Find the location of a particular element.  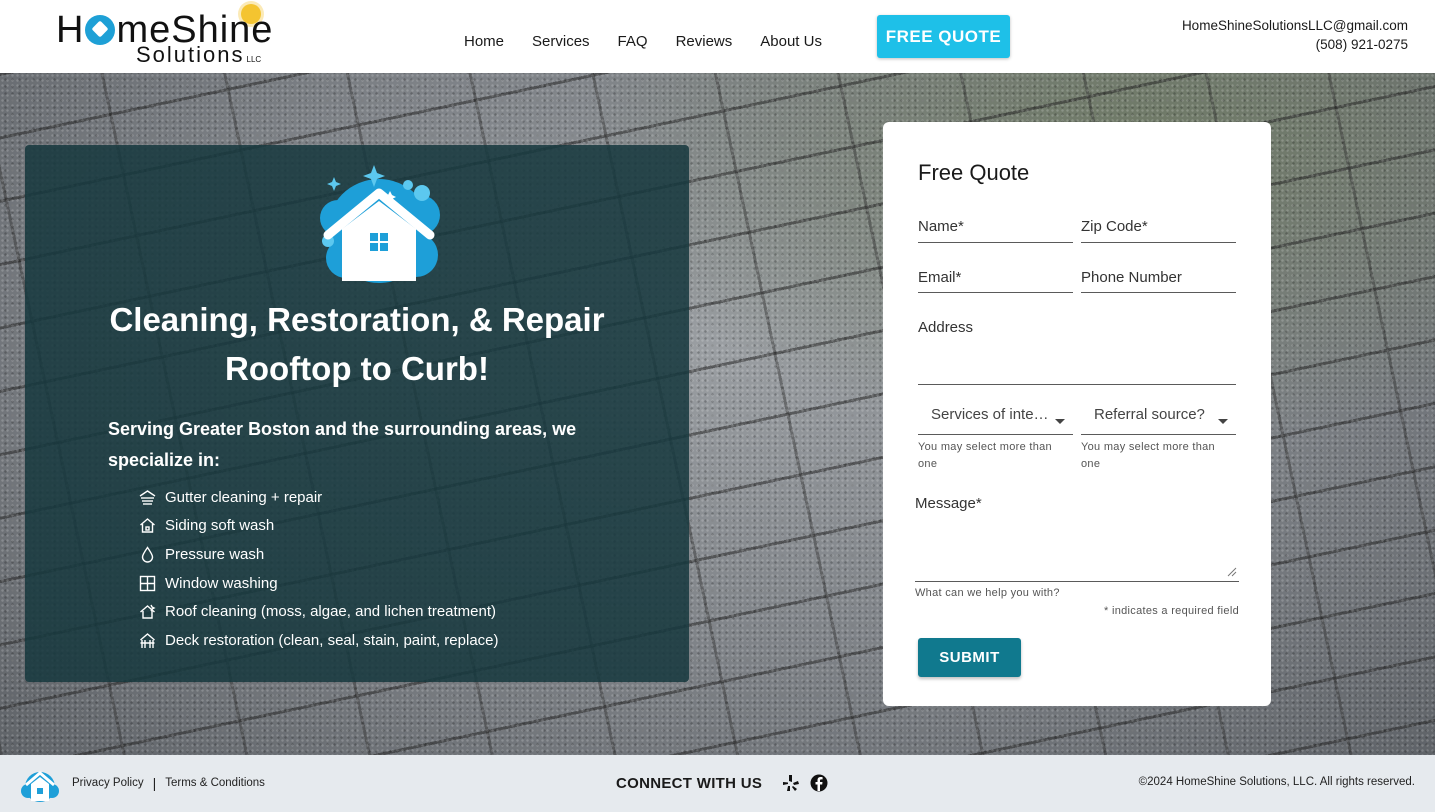

email-field: Email* is located at coordinates (995, 281).